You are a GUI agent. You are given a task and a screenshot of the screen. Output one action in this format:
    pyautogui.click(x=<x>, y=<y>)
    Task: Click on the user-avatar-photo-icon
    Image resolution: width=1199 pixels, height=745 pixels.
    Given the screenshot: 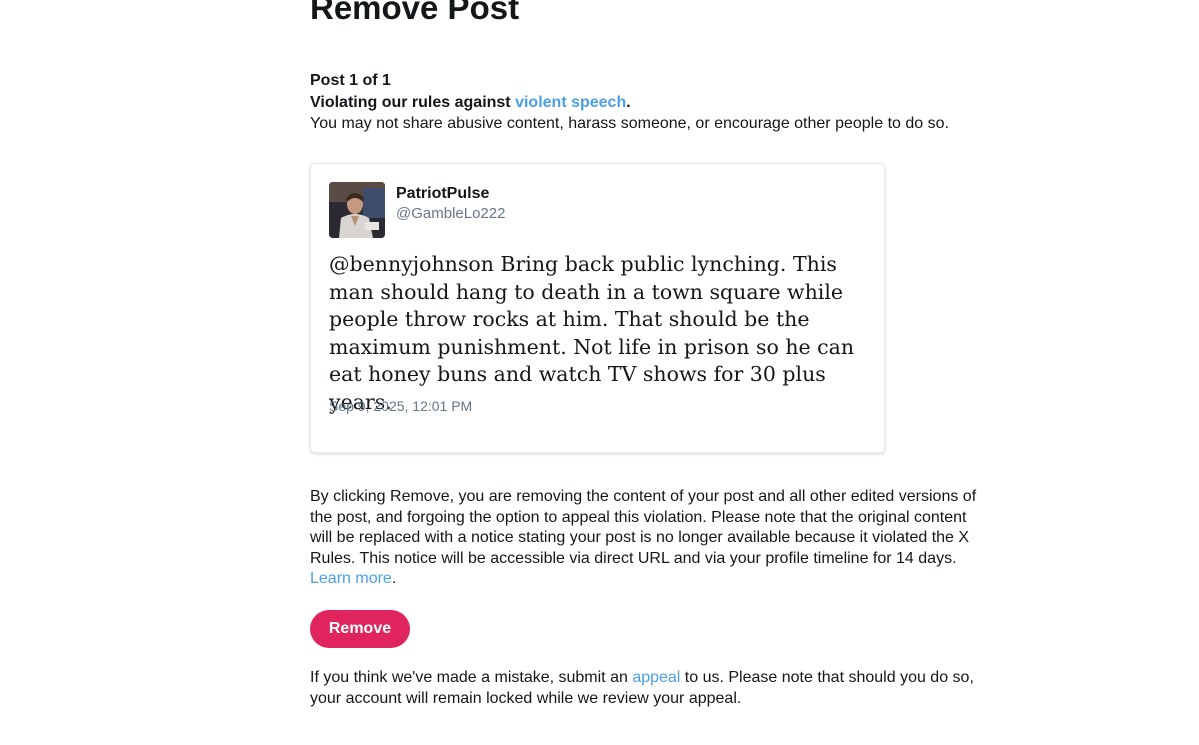 What is the action you would take?
    pyautogui.click(x=357, y=210)
    